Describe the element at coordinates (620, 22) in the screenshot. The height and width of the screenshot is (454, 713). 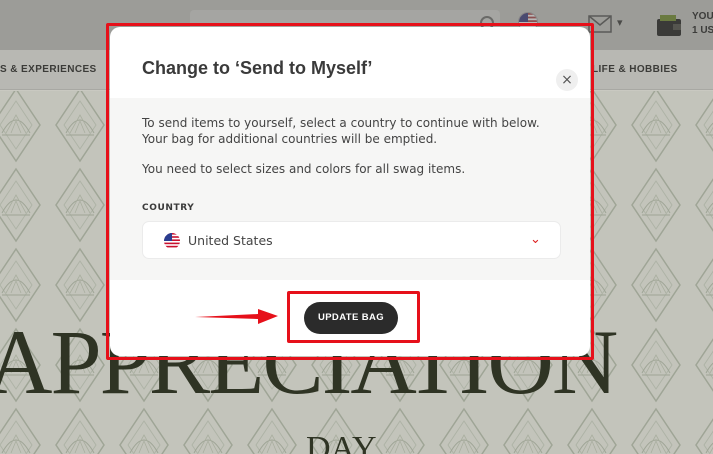
I see `chevron-down-icon: ▾` at that location.